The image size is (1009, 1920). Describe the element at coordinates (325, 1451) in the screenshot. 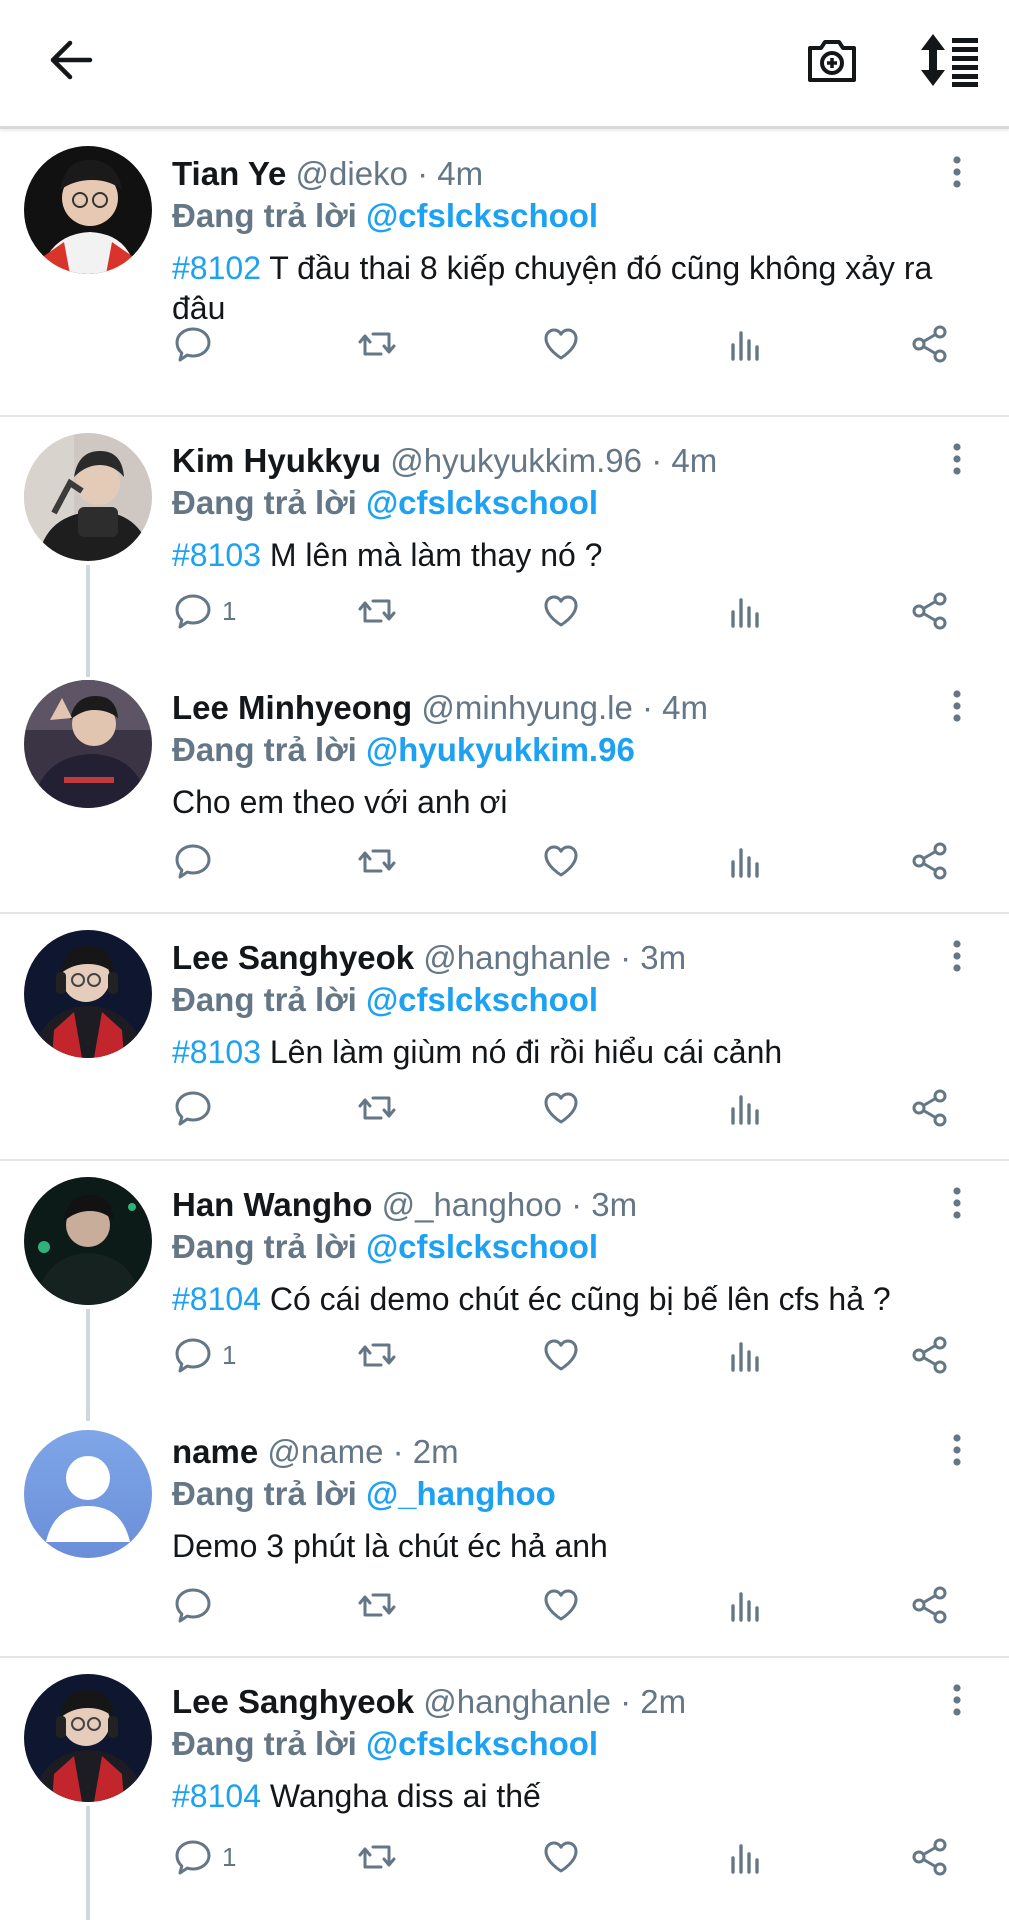

I see `author-handle: @name` at that location.